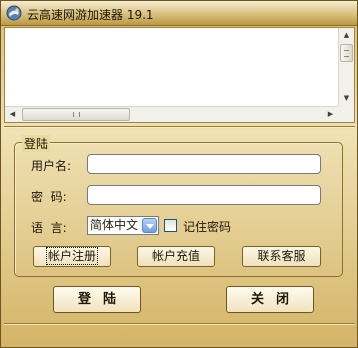  I want to click on password-input, so click(204, 195).